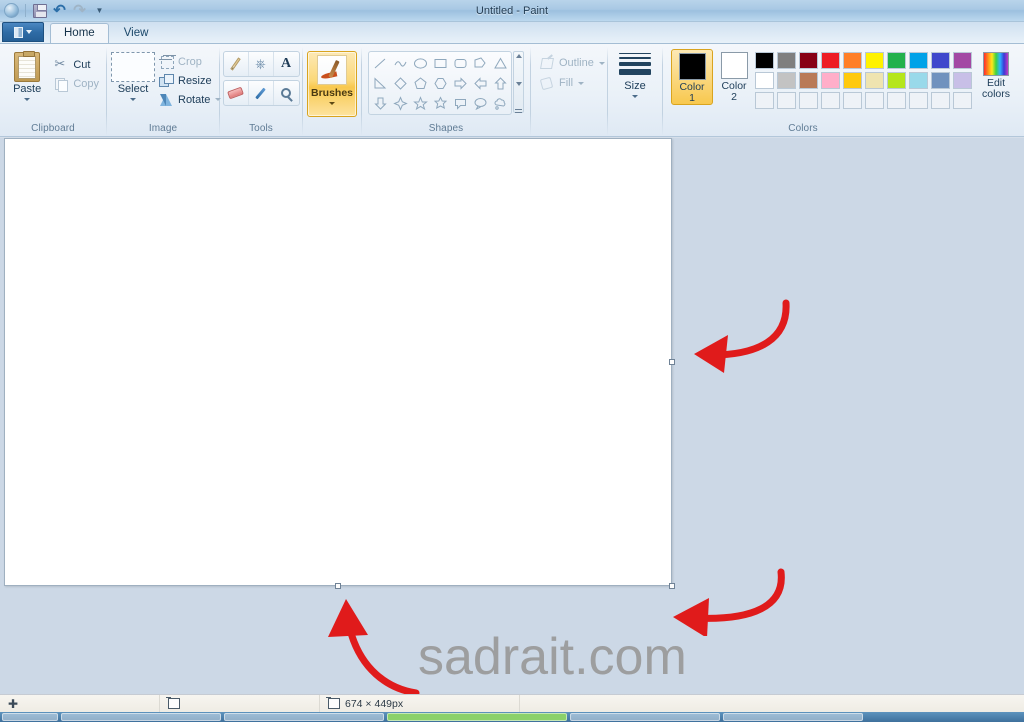  What do you see at coordinates (380, 103) in the screenshot?
I see `shape-down-arrow` at bounding box center [380, 103].